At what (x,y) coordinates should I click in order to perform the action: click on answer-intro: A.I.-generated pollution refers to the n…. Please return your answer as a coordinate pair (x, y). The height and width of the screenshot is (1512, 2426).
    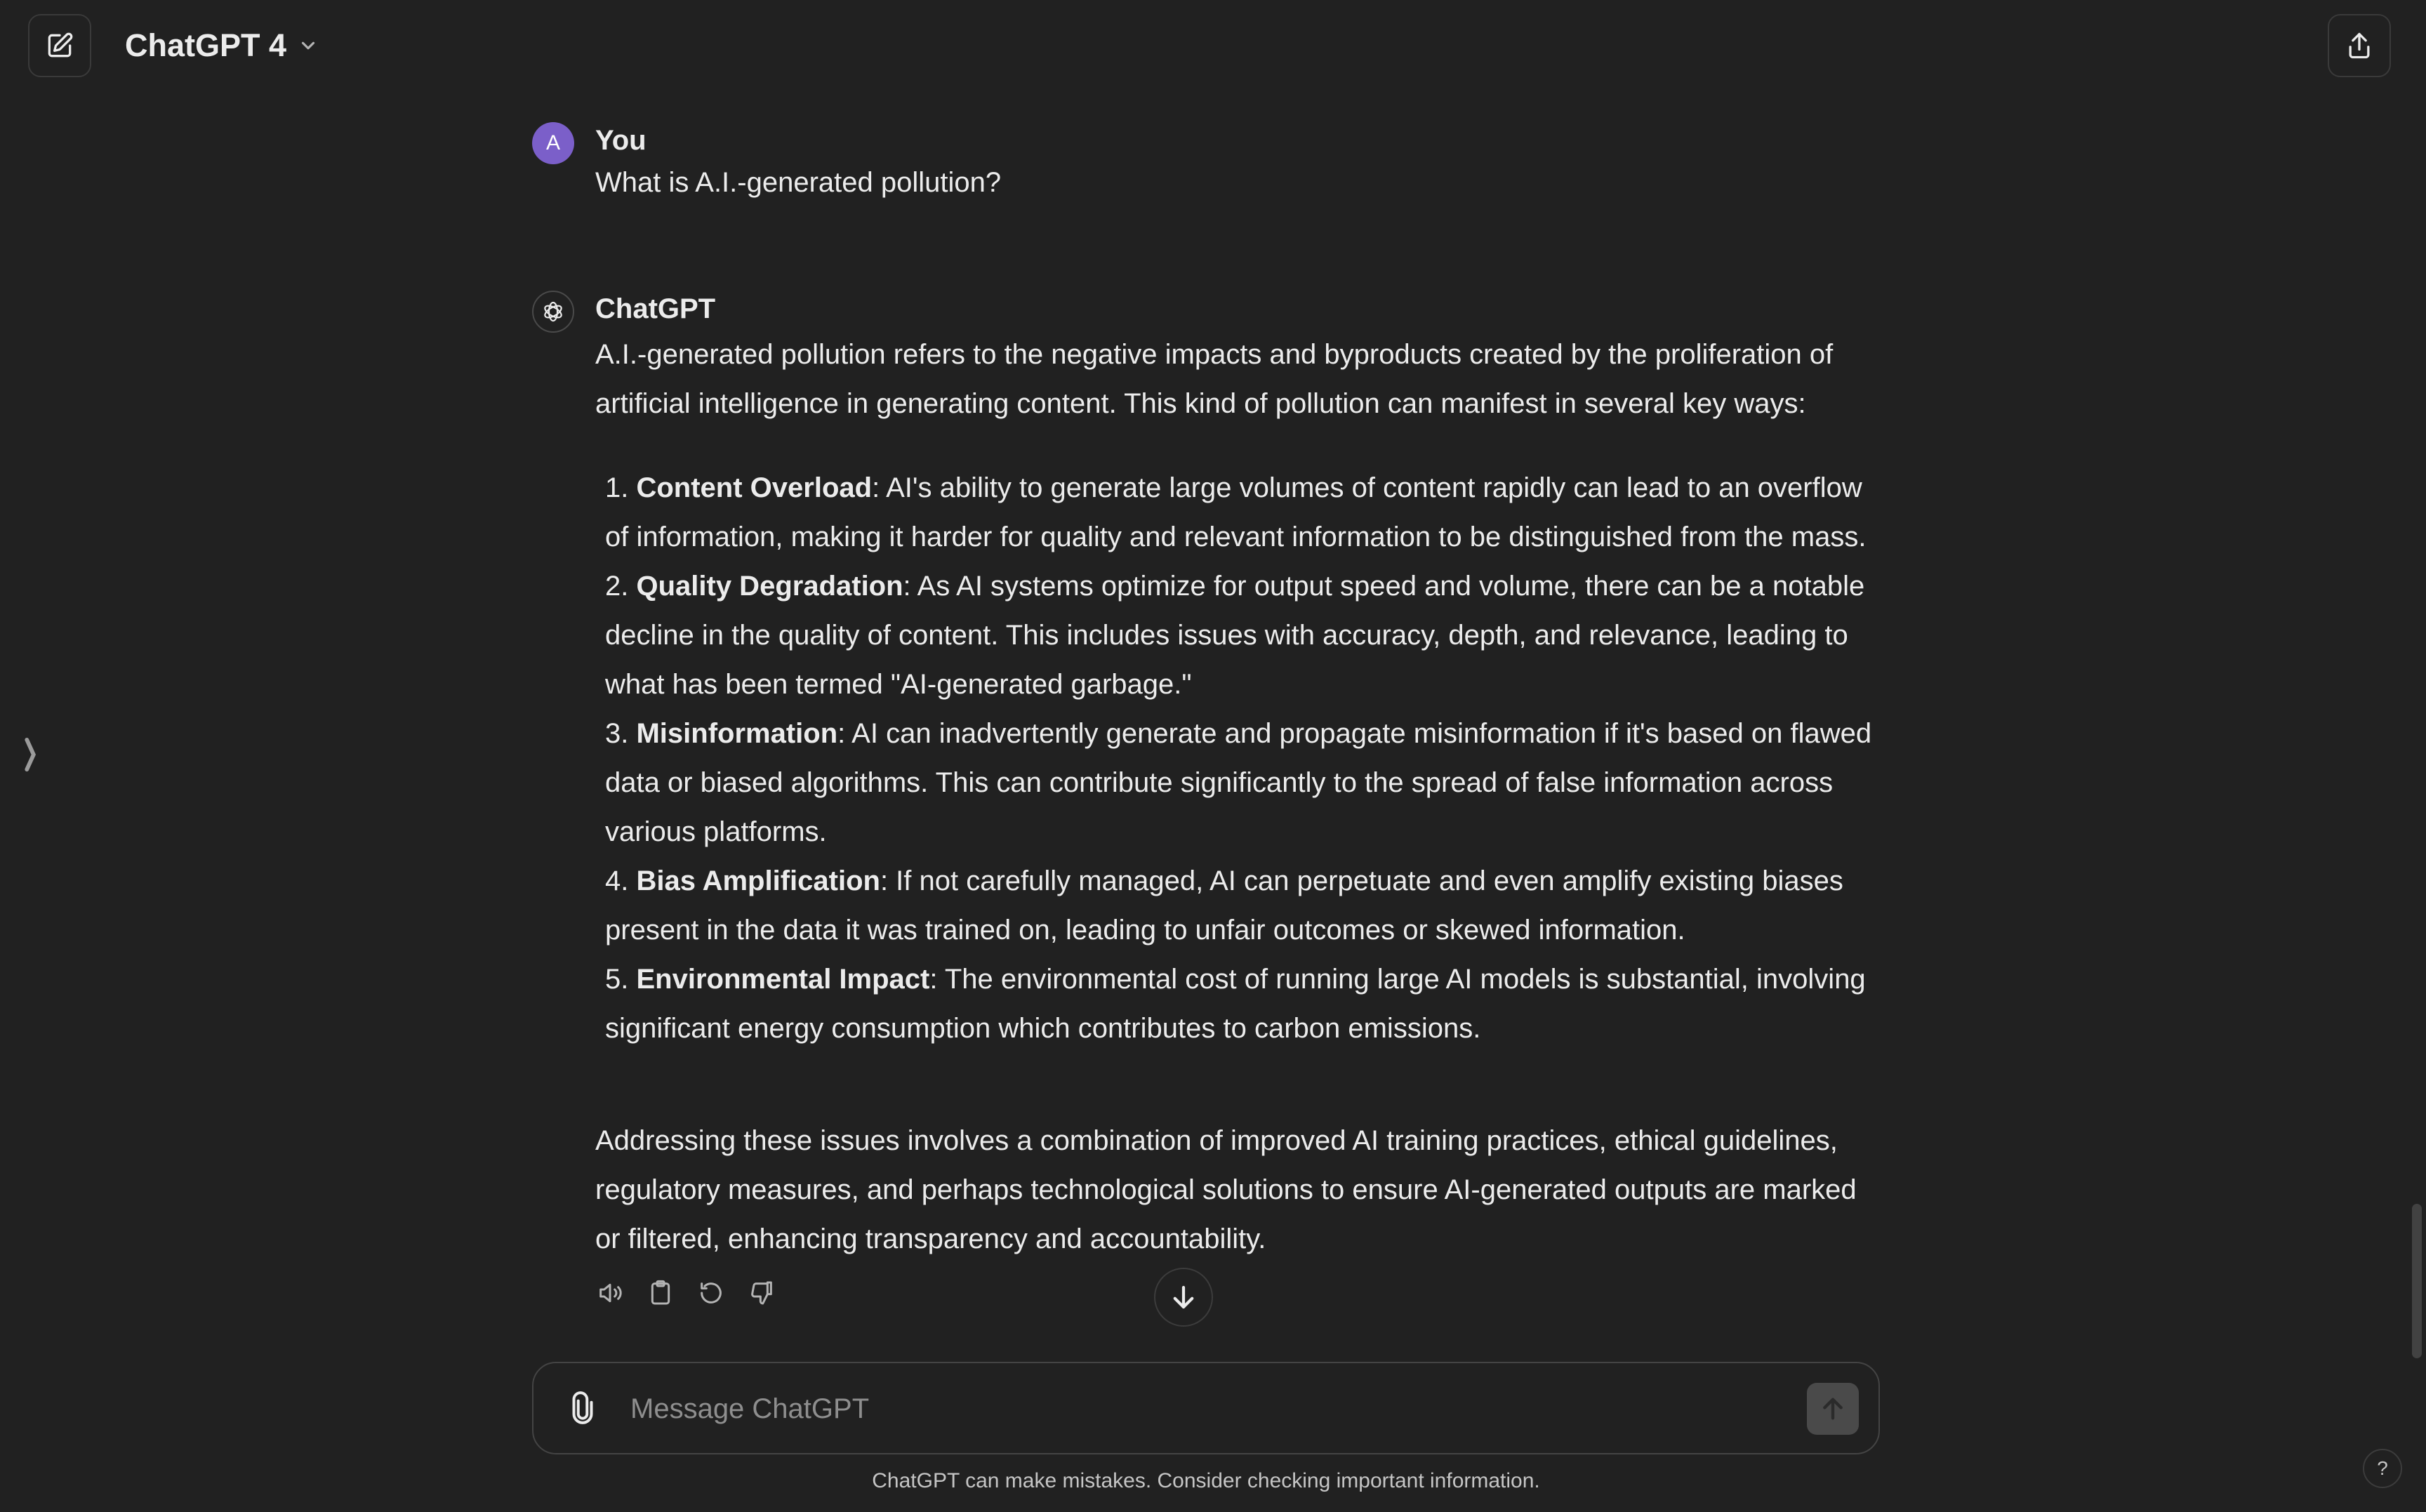
    Looking at the image, I should click on (1214, 379).